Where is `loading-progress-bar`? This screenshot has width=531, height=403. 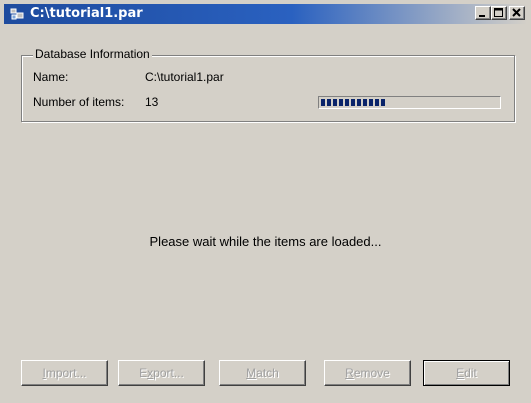 loading-progress-bar is located at coordinates (409, 102).